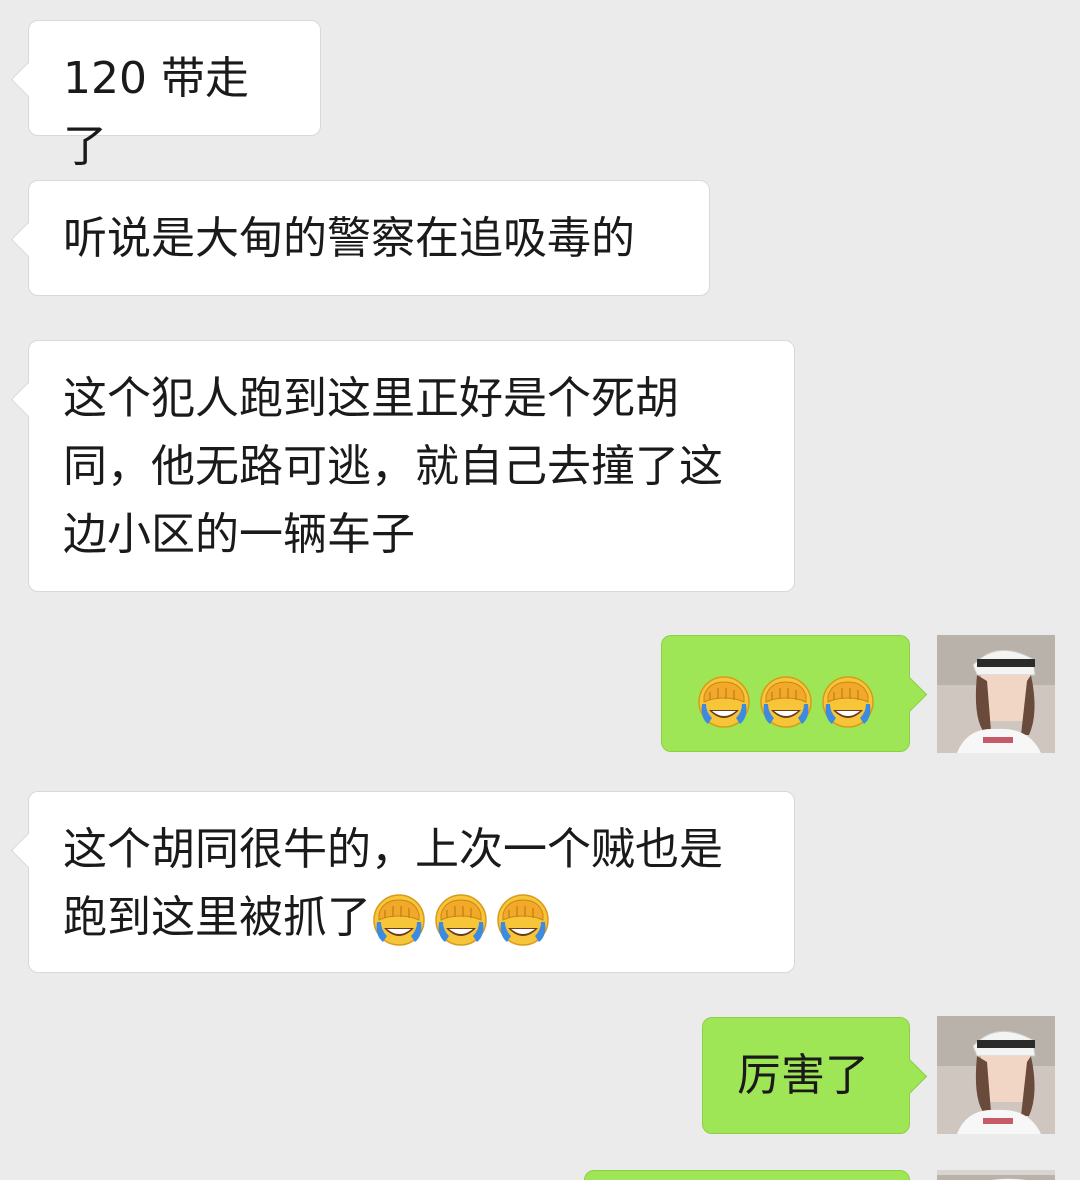 The image size is (1080, 1180). I want to click on message-text: 120 带走了, so click(156, 112).